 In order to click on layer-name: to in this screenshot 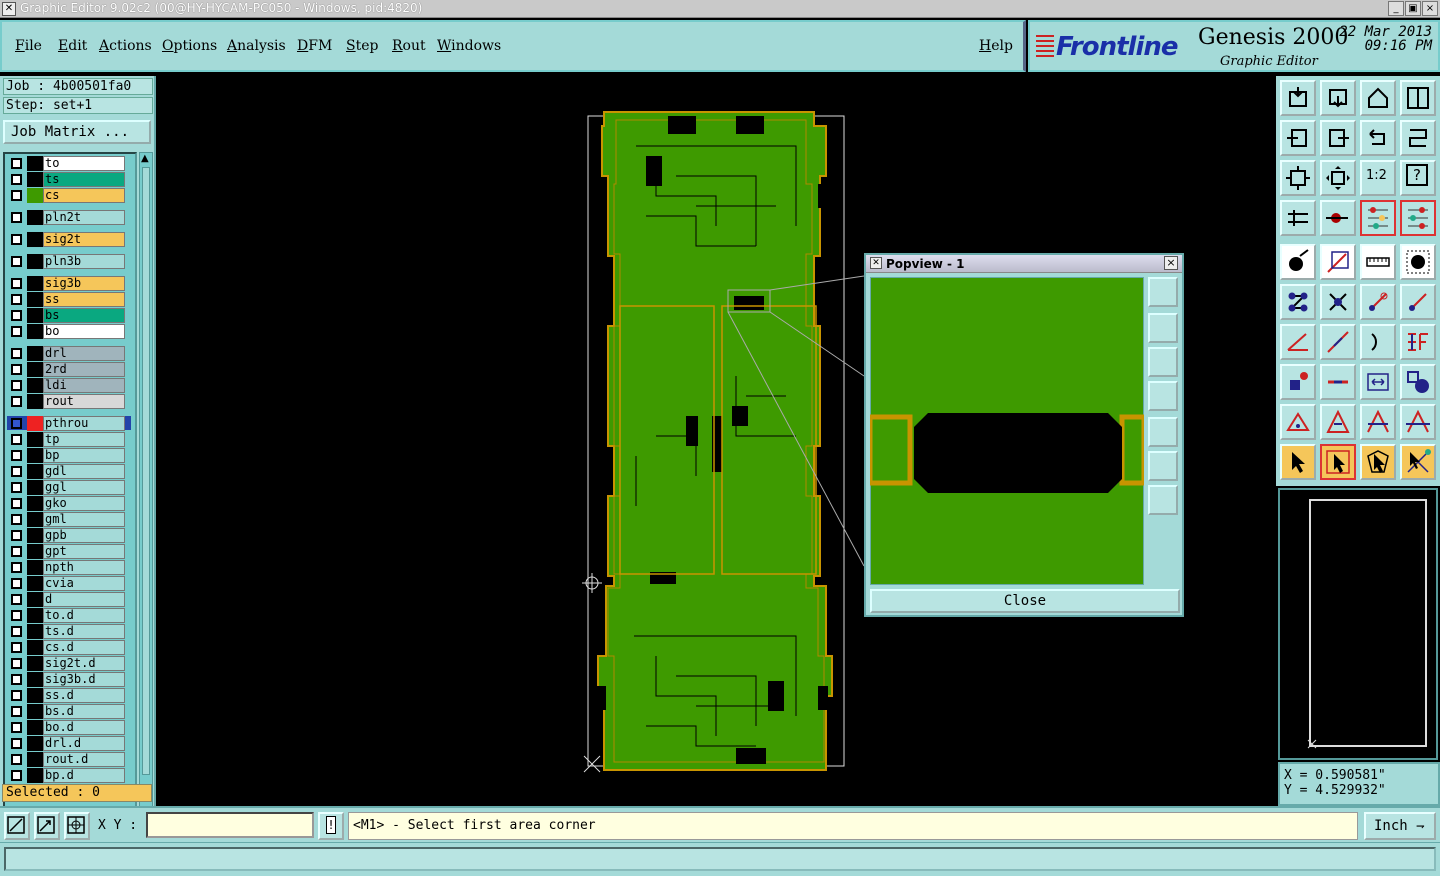, I will do `click(84, 163)`.